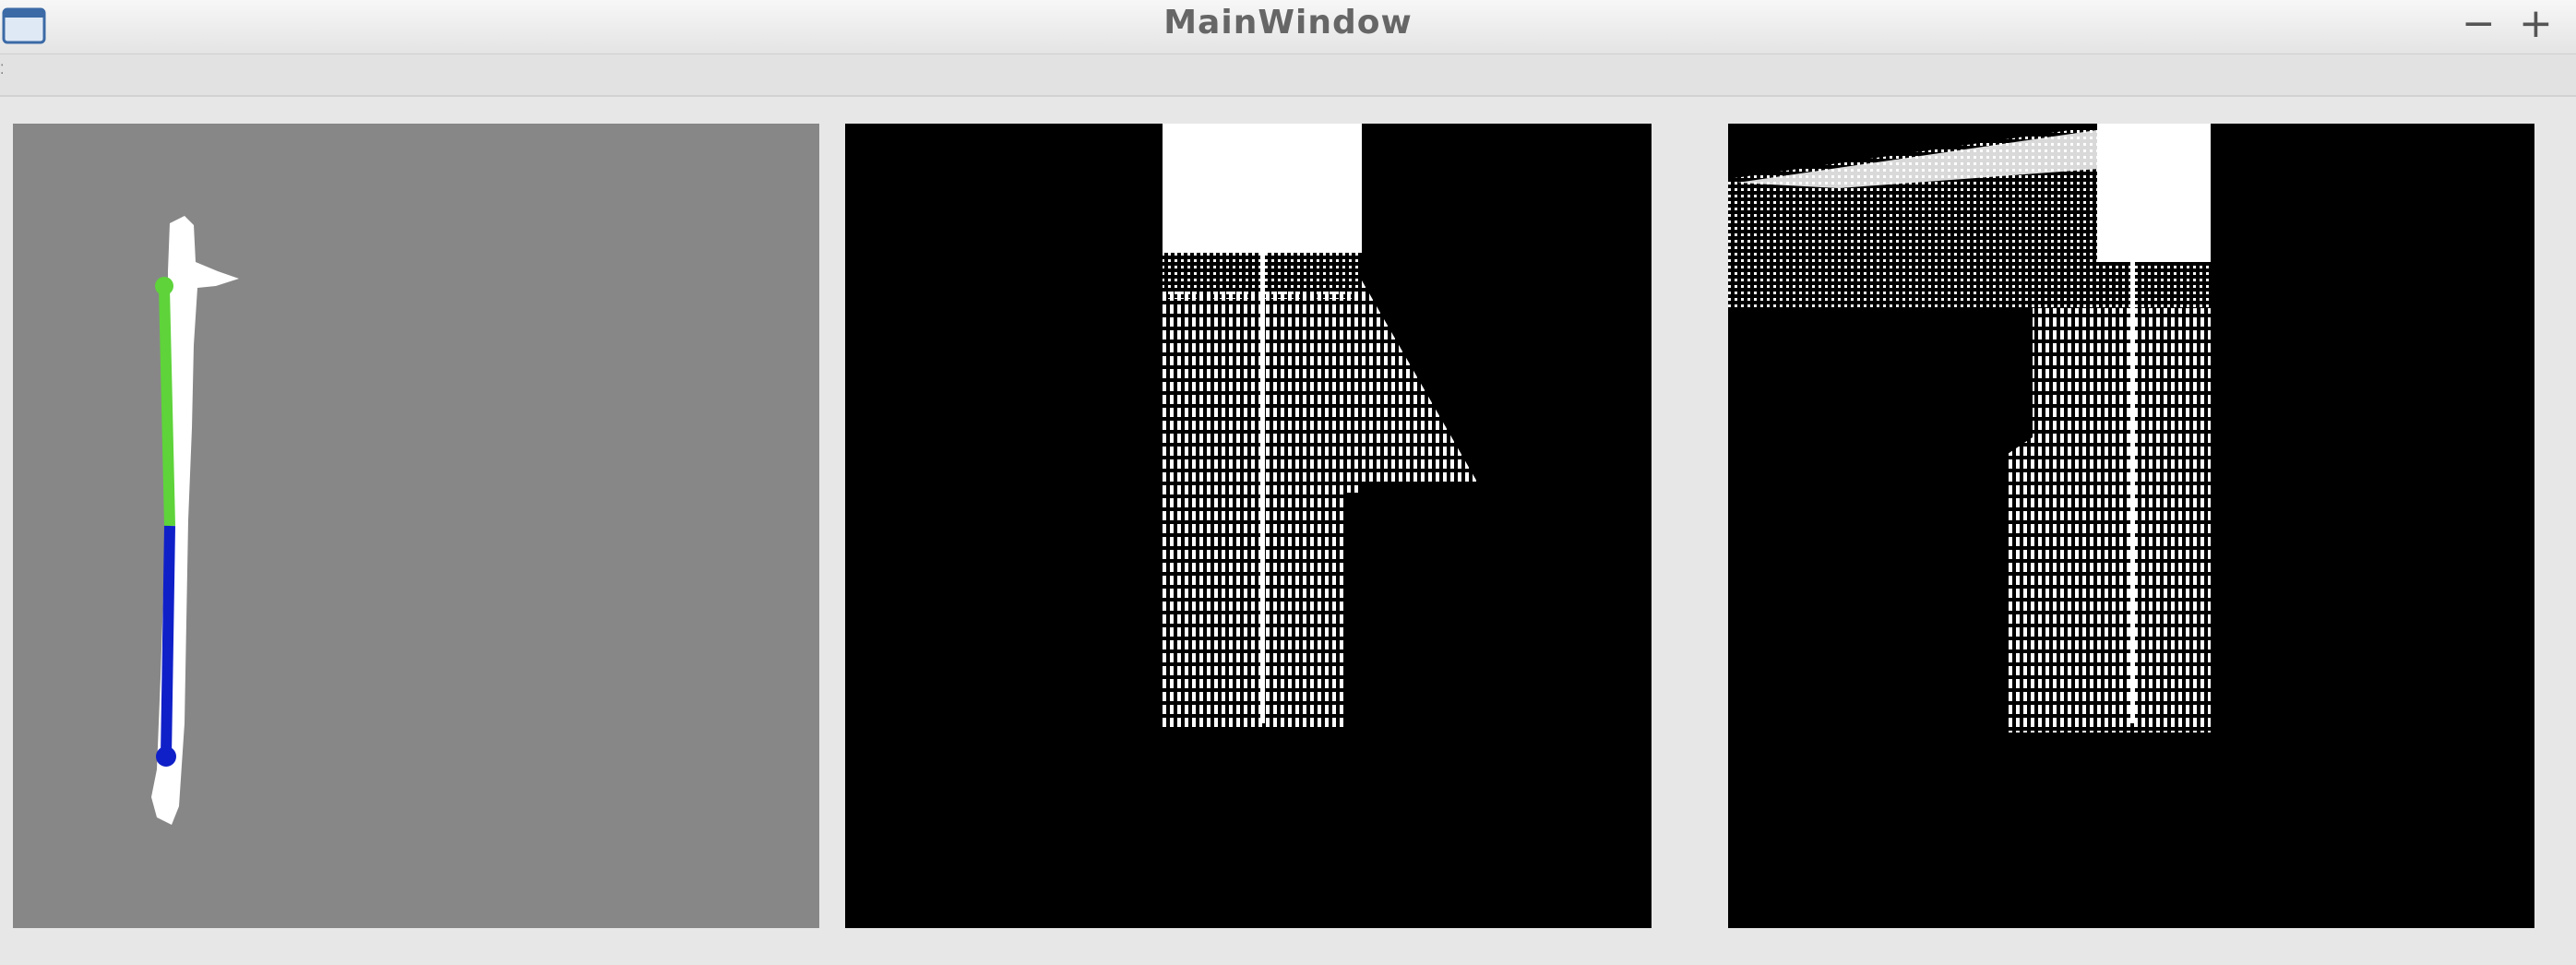 The width and height of the screenshot is (2576, 965). What do you see at coordinates (164, 286) in the screenshot?
I see `start-point` at bounding box center [164, 286].